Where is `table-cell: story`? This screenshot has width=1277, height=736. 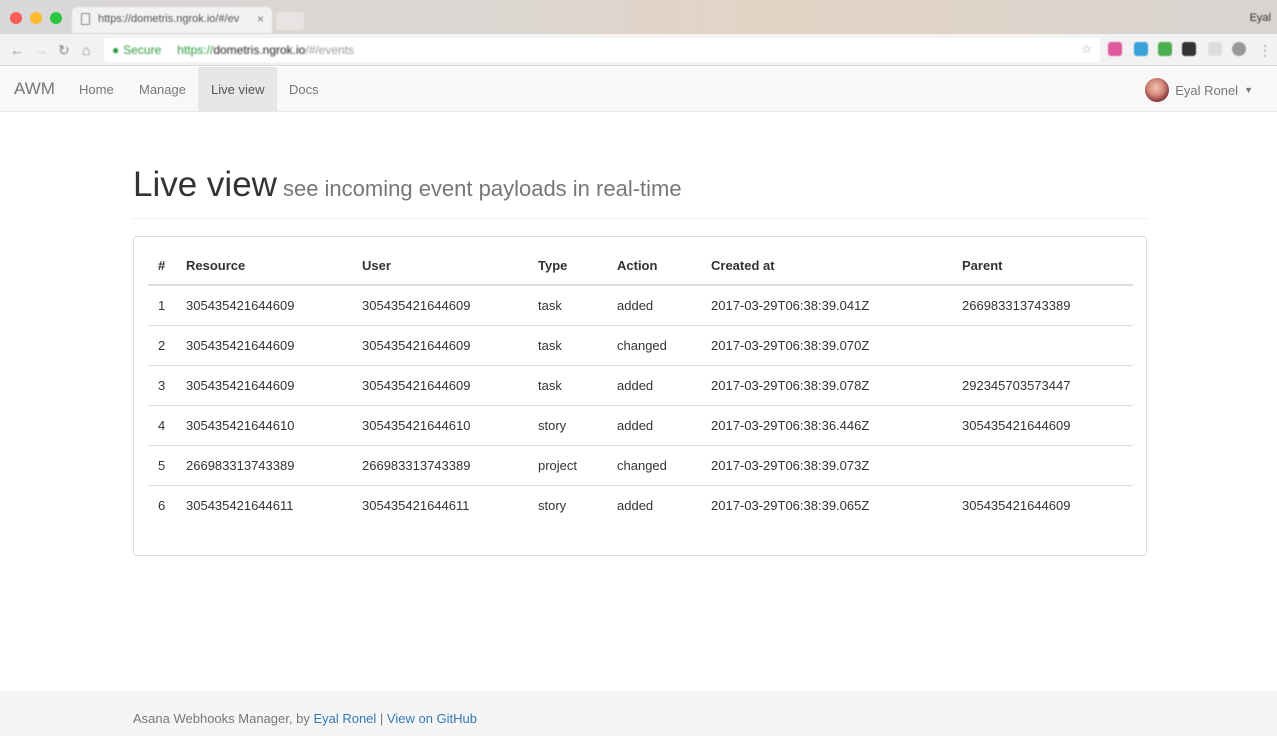 table-cell: story is located at coordinates (567, 424).